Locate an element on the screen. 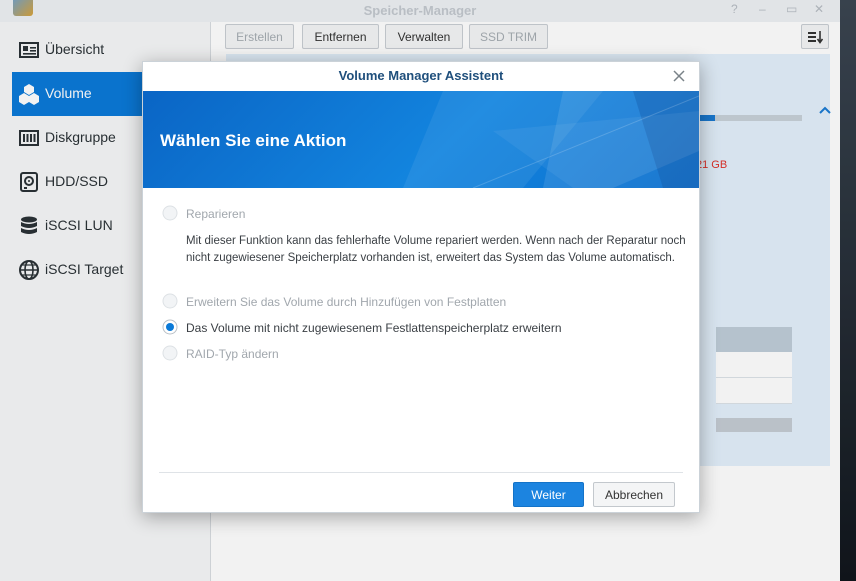 The height and width of the screenshot is (581, 856). close-icon is located at coordinates (679, 76).